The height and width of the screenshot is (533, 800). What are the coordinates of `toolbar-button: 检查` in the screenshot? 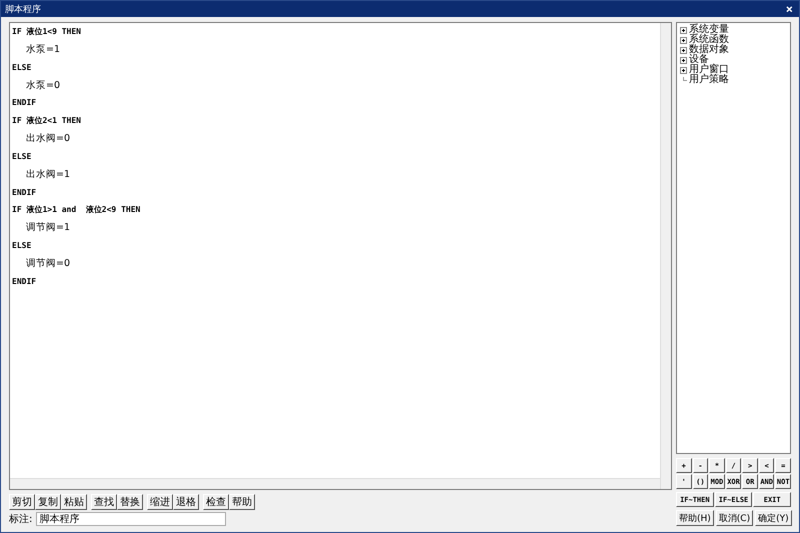 It's located at (216, 502).